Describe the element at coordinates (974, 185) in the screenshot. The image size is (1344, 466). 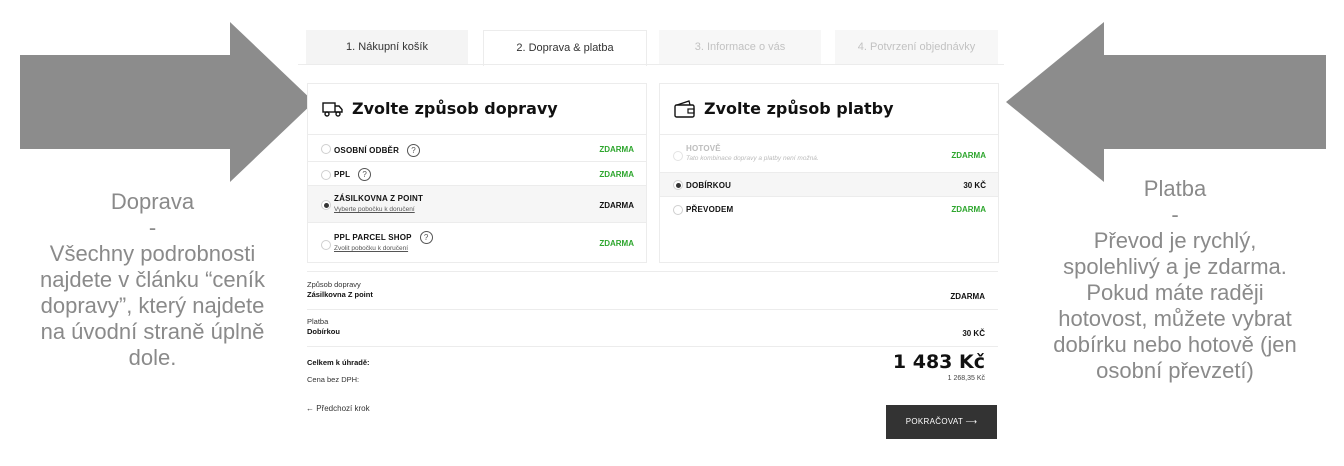
I see `payment-price: 30 KČ` at that location.